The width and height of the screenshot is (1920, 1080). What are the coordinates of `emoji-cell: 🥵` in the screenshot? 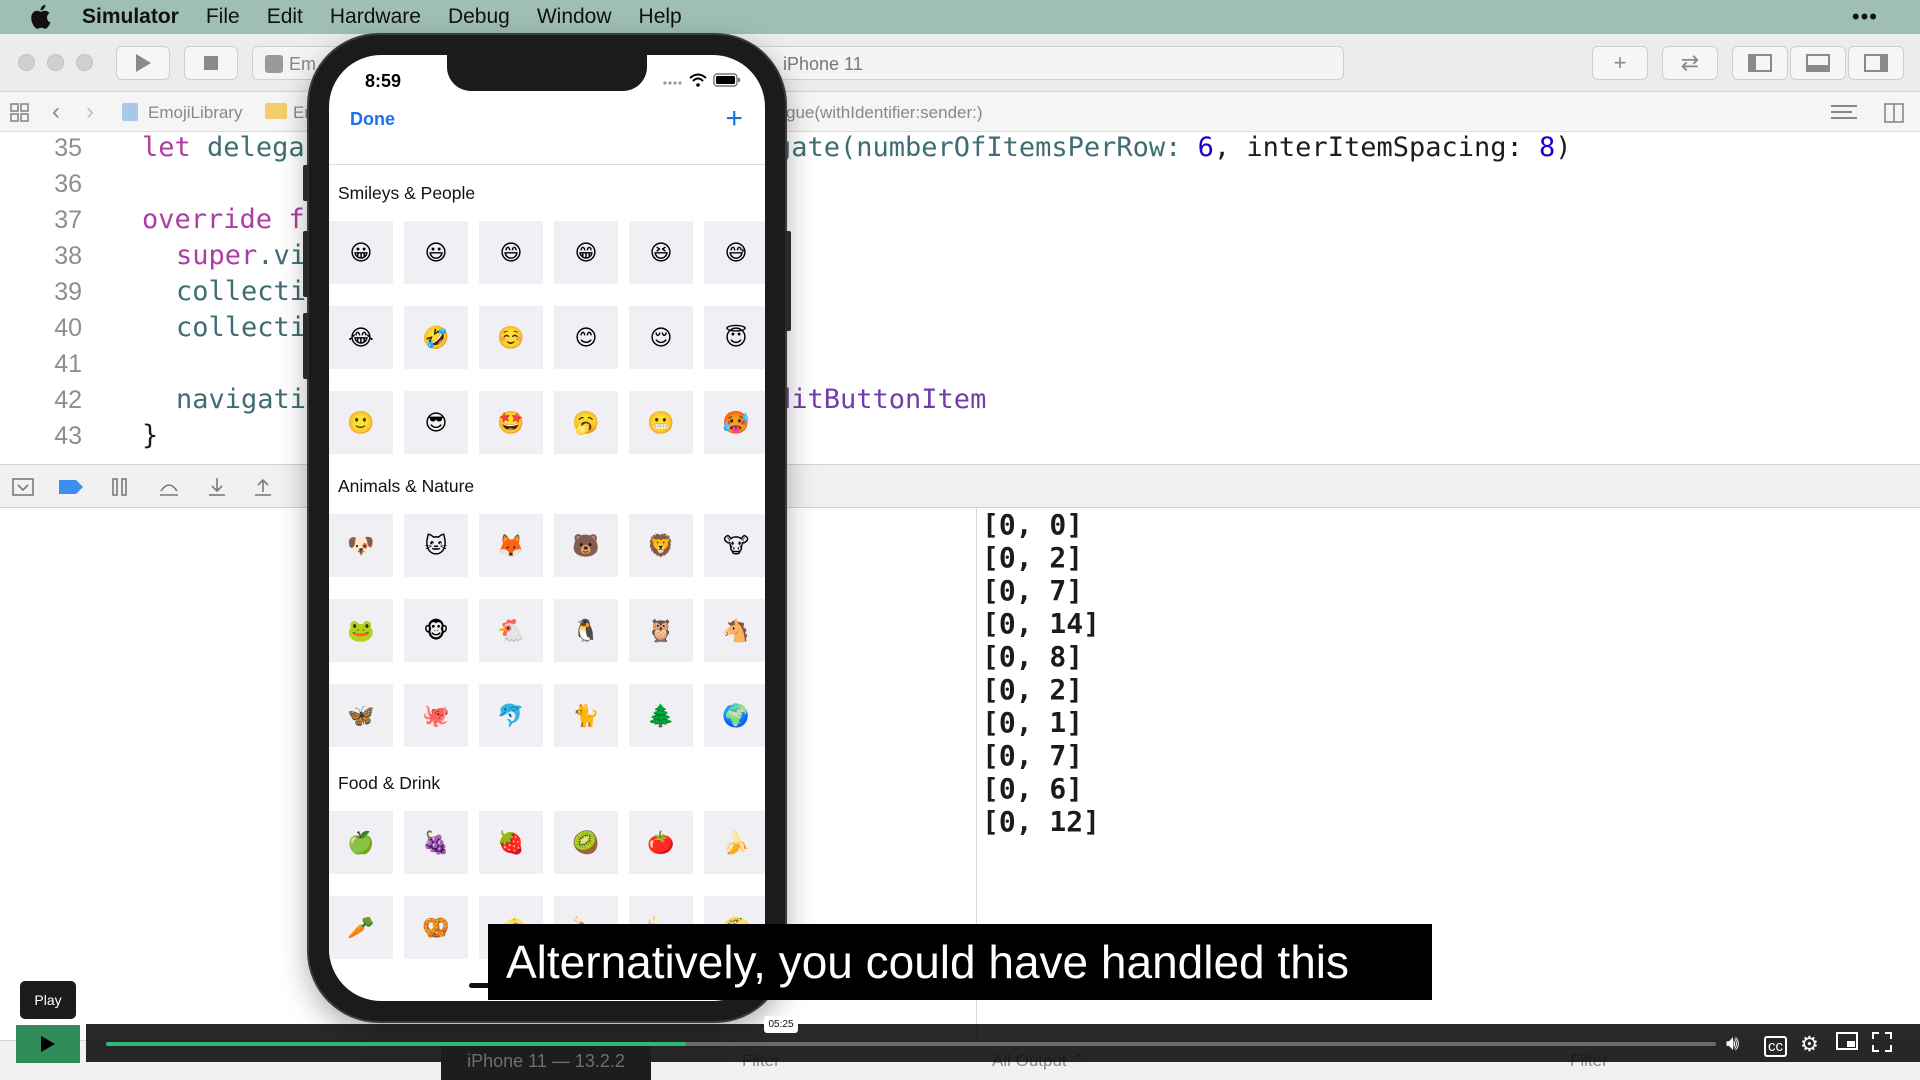 It's located at (734, 422).